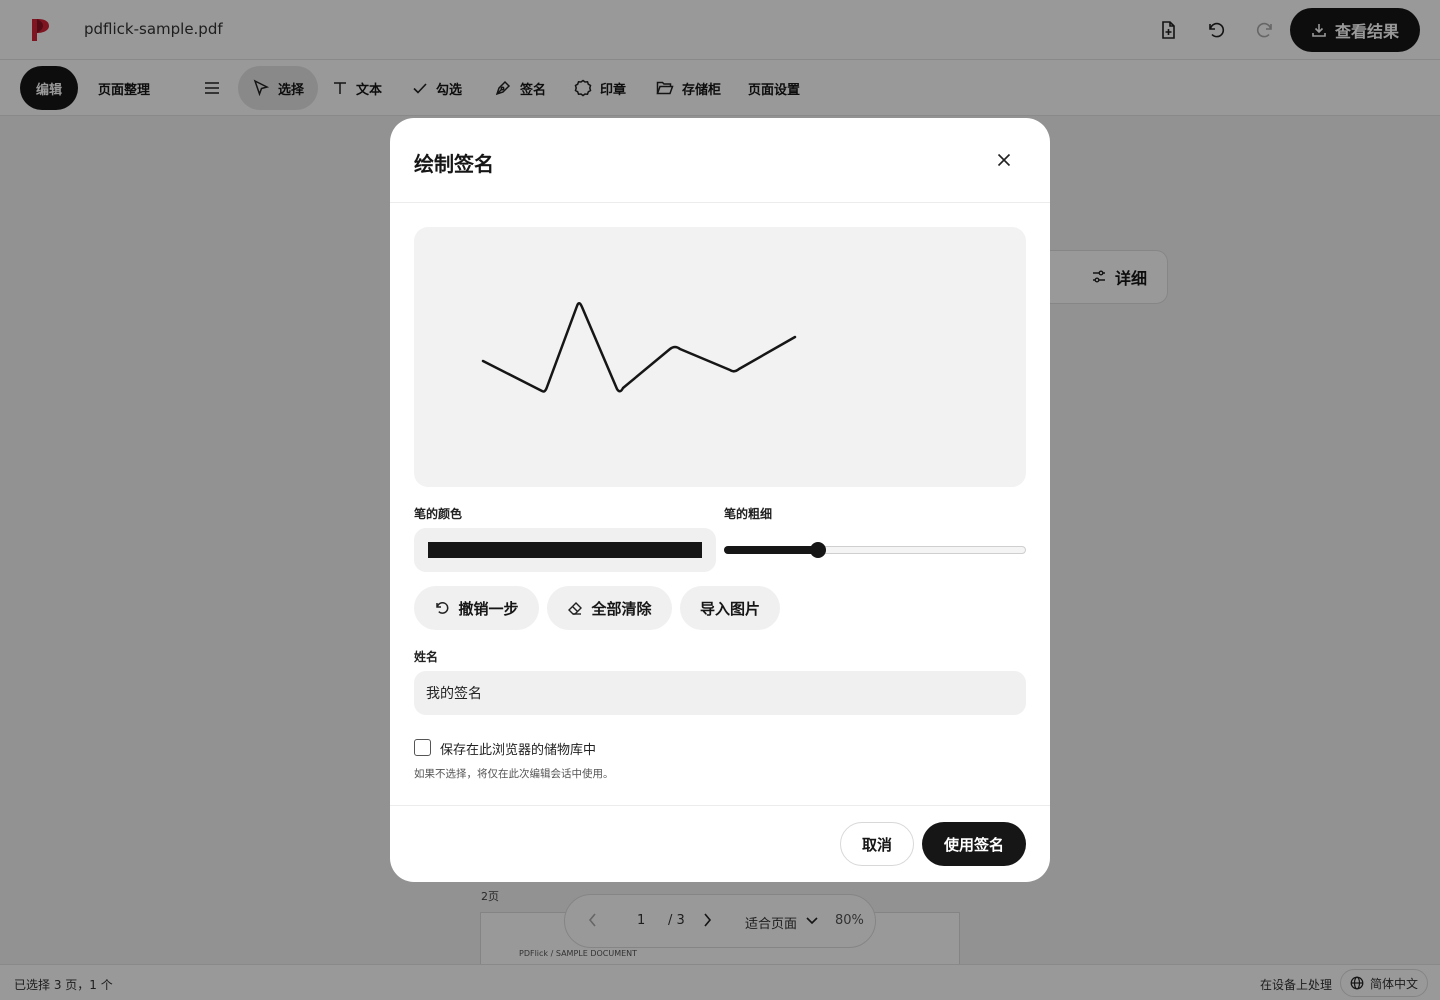 This screenshot has height=1000, width=1440. What do you see at coordinates (730, 608) in the screenshot?
I see `import-image-button: 导入图片` at bounding box center [730, 608].